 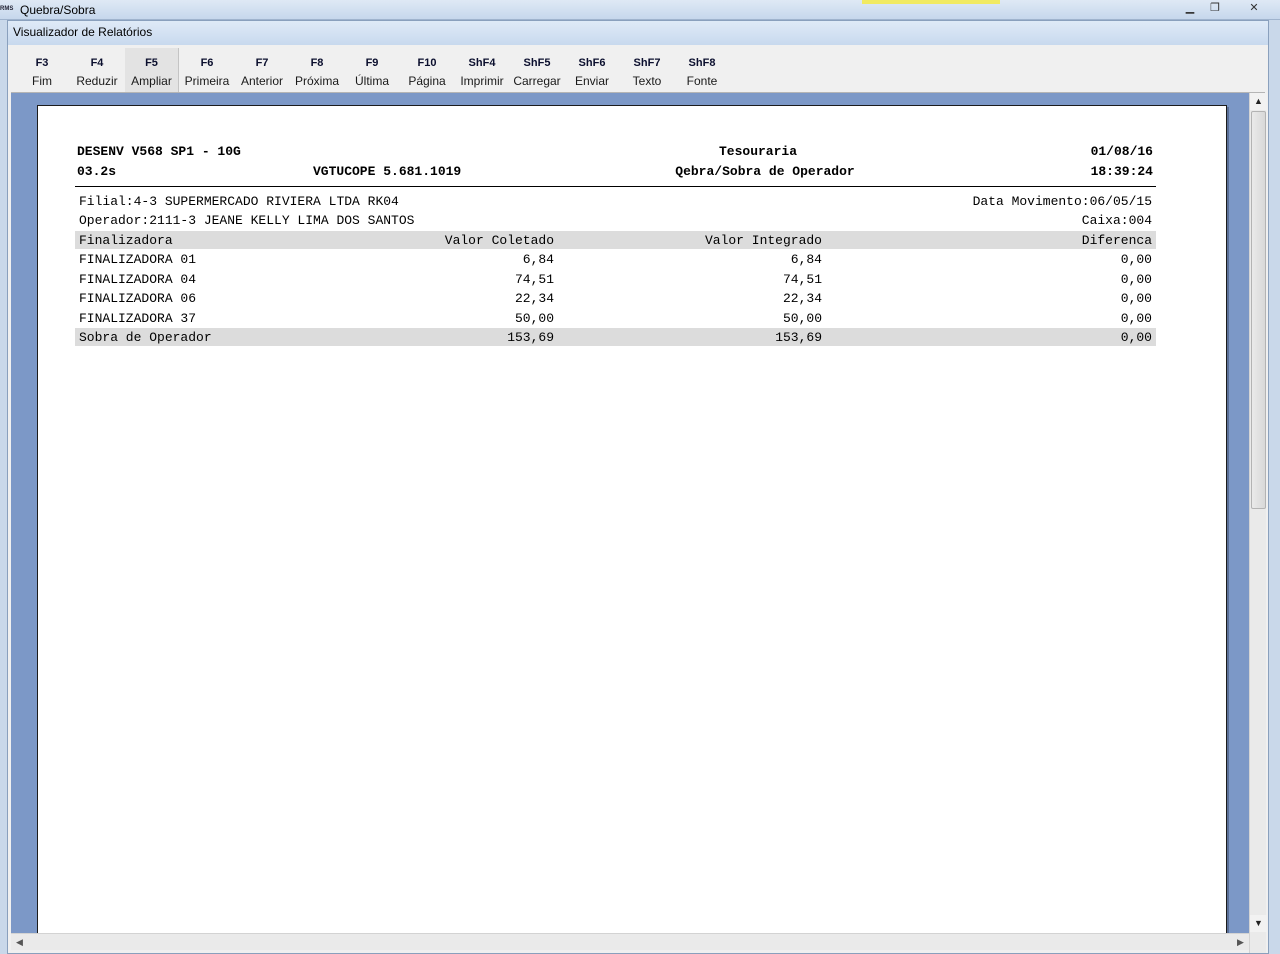 I want to click on app-window-title: Quebra/Sobra, so click(x=58, y=10).